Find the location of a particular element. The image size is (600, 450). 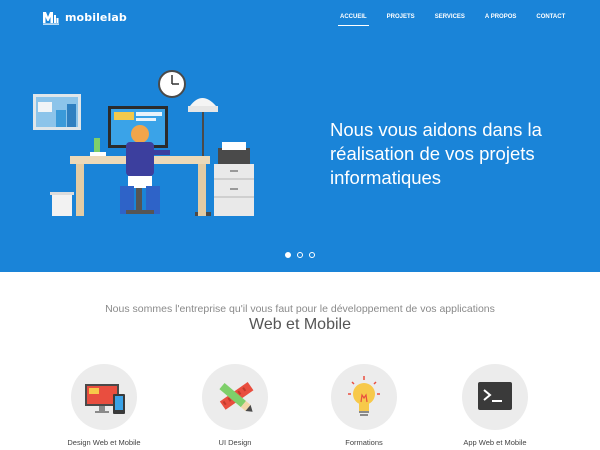

feature-formations: Formations is located at coordinates (364, 405).